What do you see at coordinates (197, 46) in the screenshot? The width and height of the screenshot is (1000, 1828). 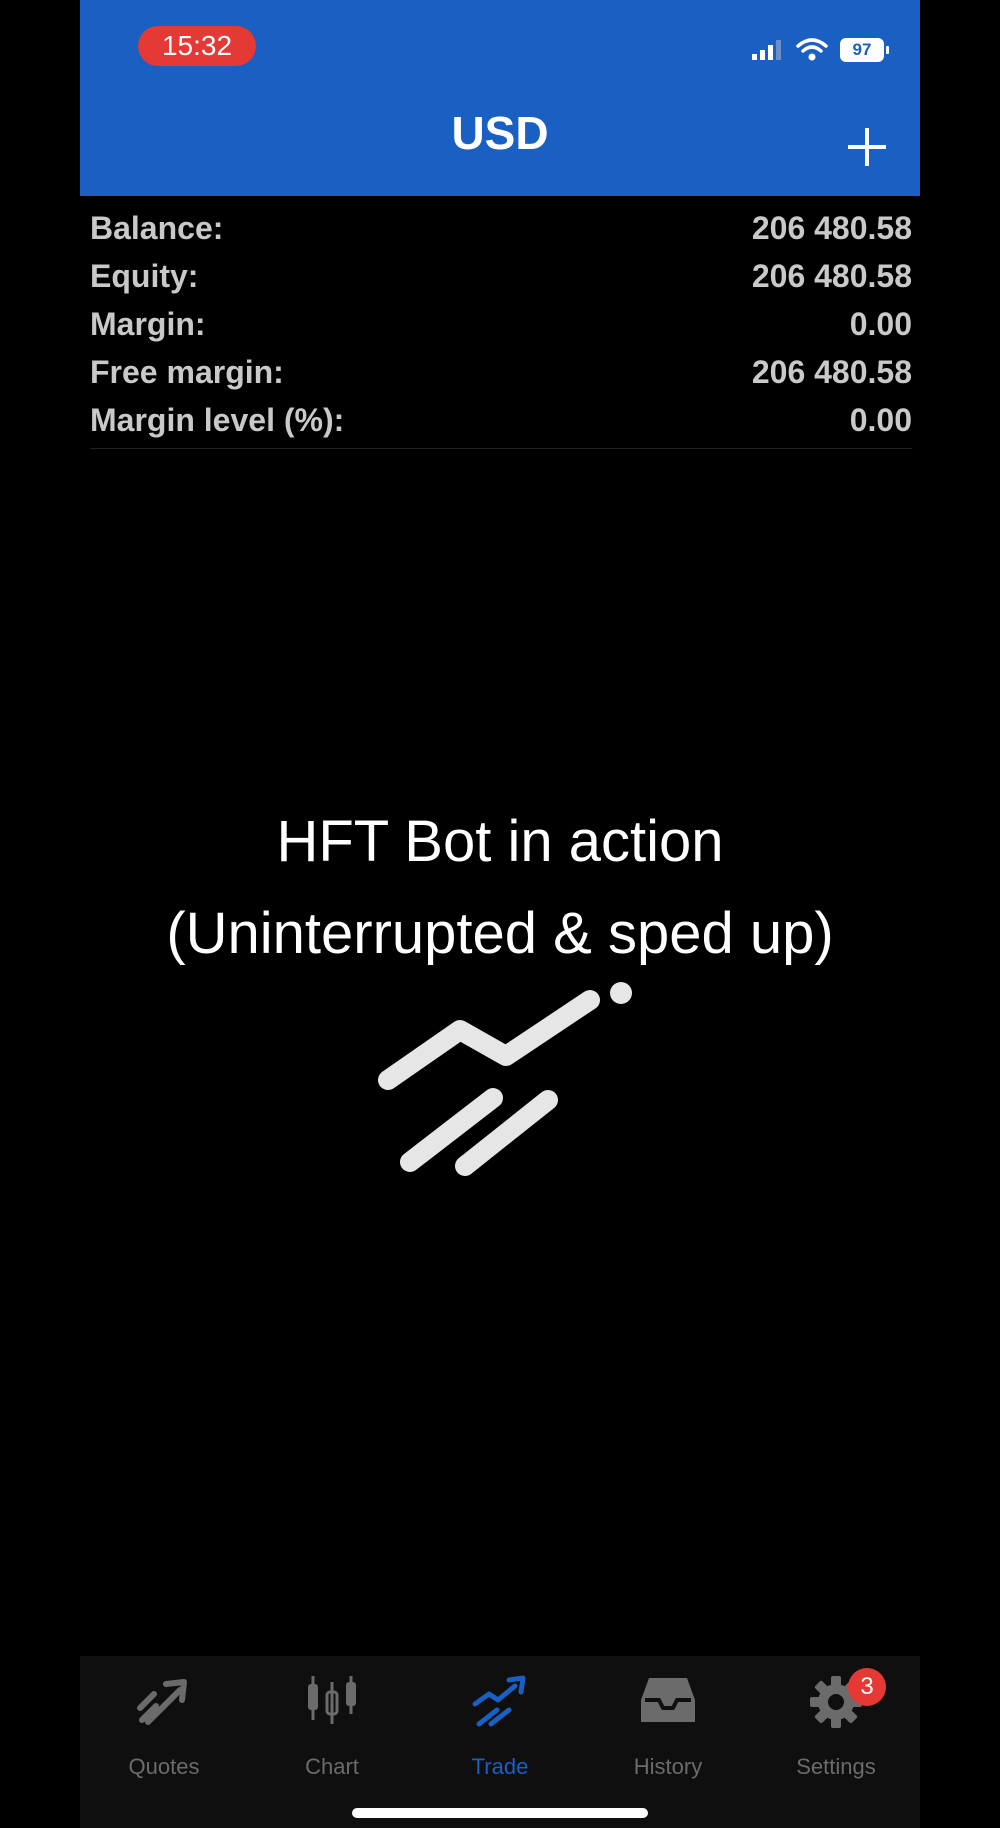 I see `status-time: 15:32` at bounding box center [197, 46].